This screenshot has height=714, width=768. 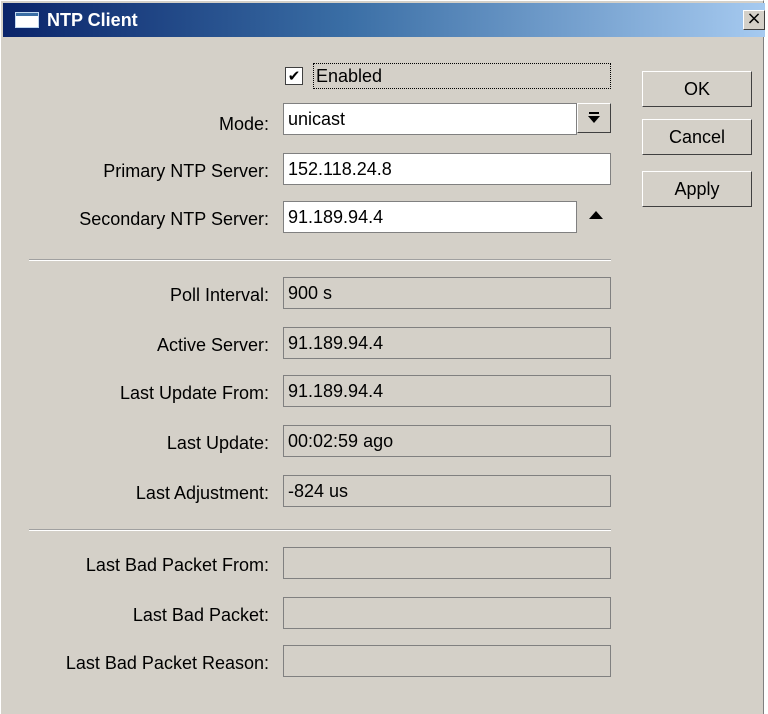 What do you see at coordinates (447, 661) in the screenshot?
I see `last-bad-packet-reason-field` at bounding box center [447, 661].